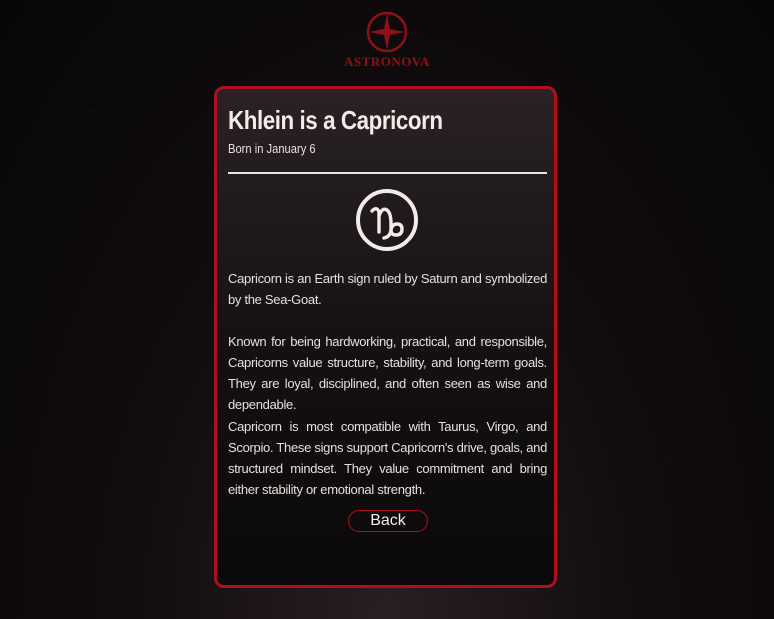  I want to click on capricorn-icon, so click(387, 220).